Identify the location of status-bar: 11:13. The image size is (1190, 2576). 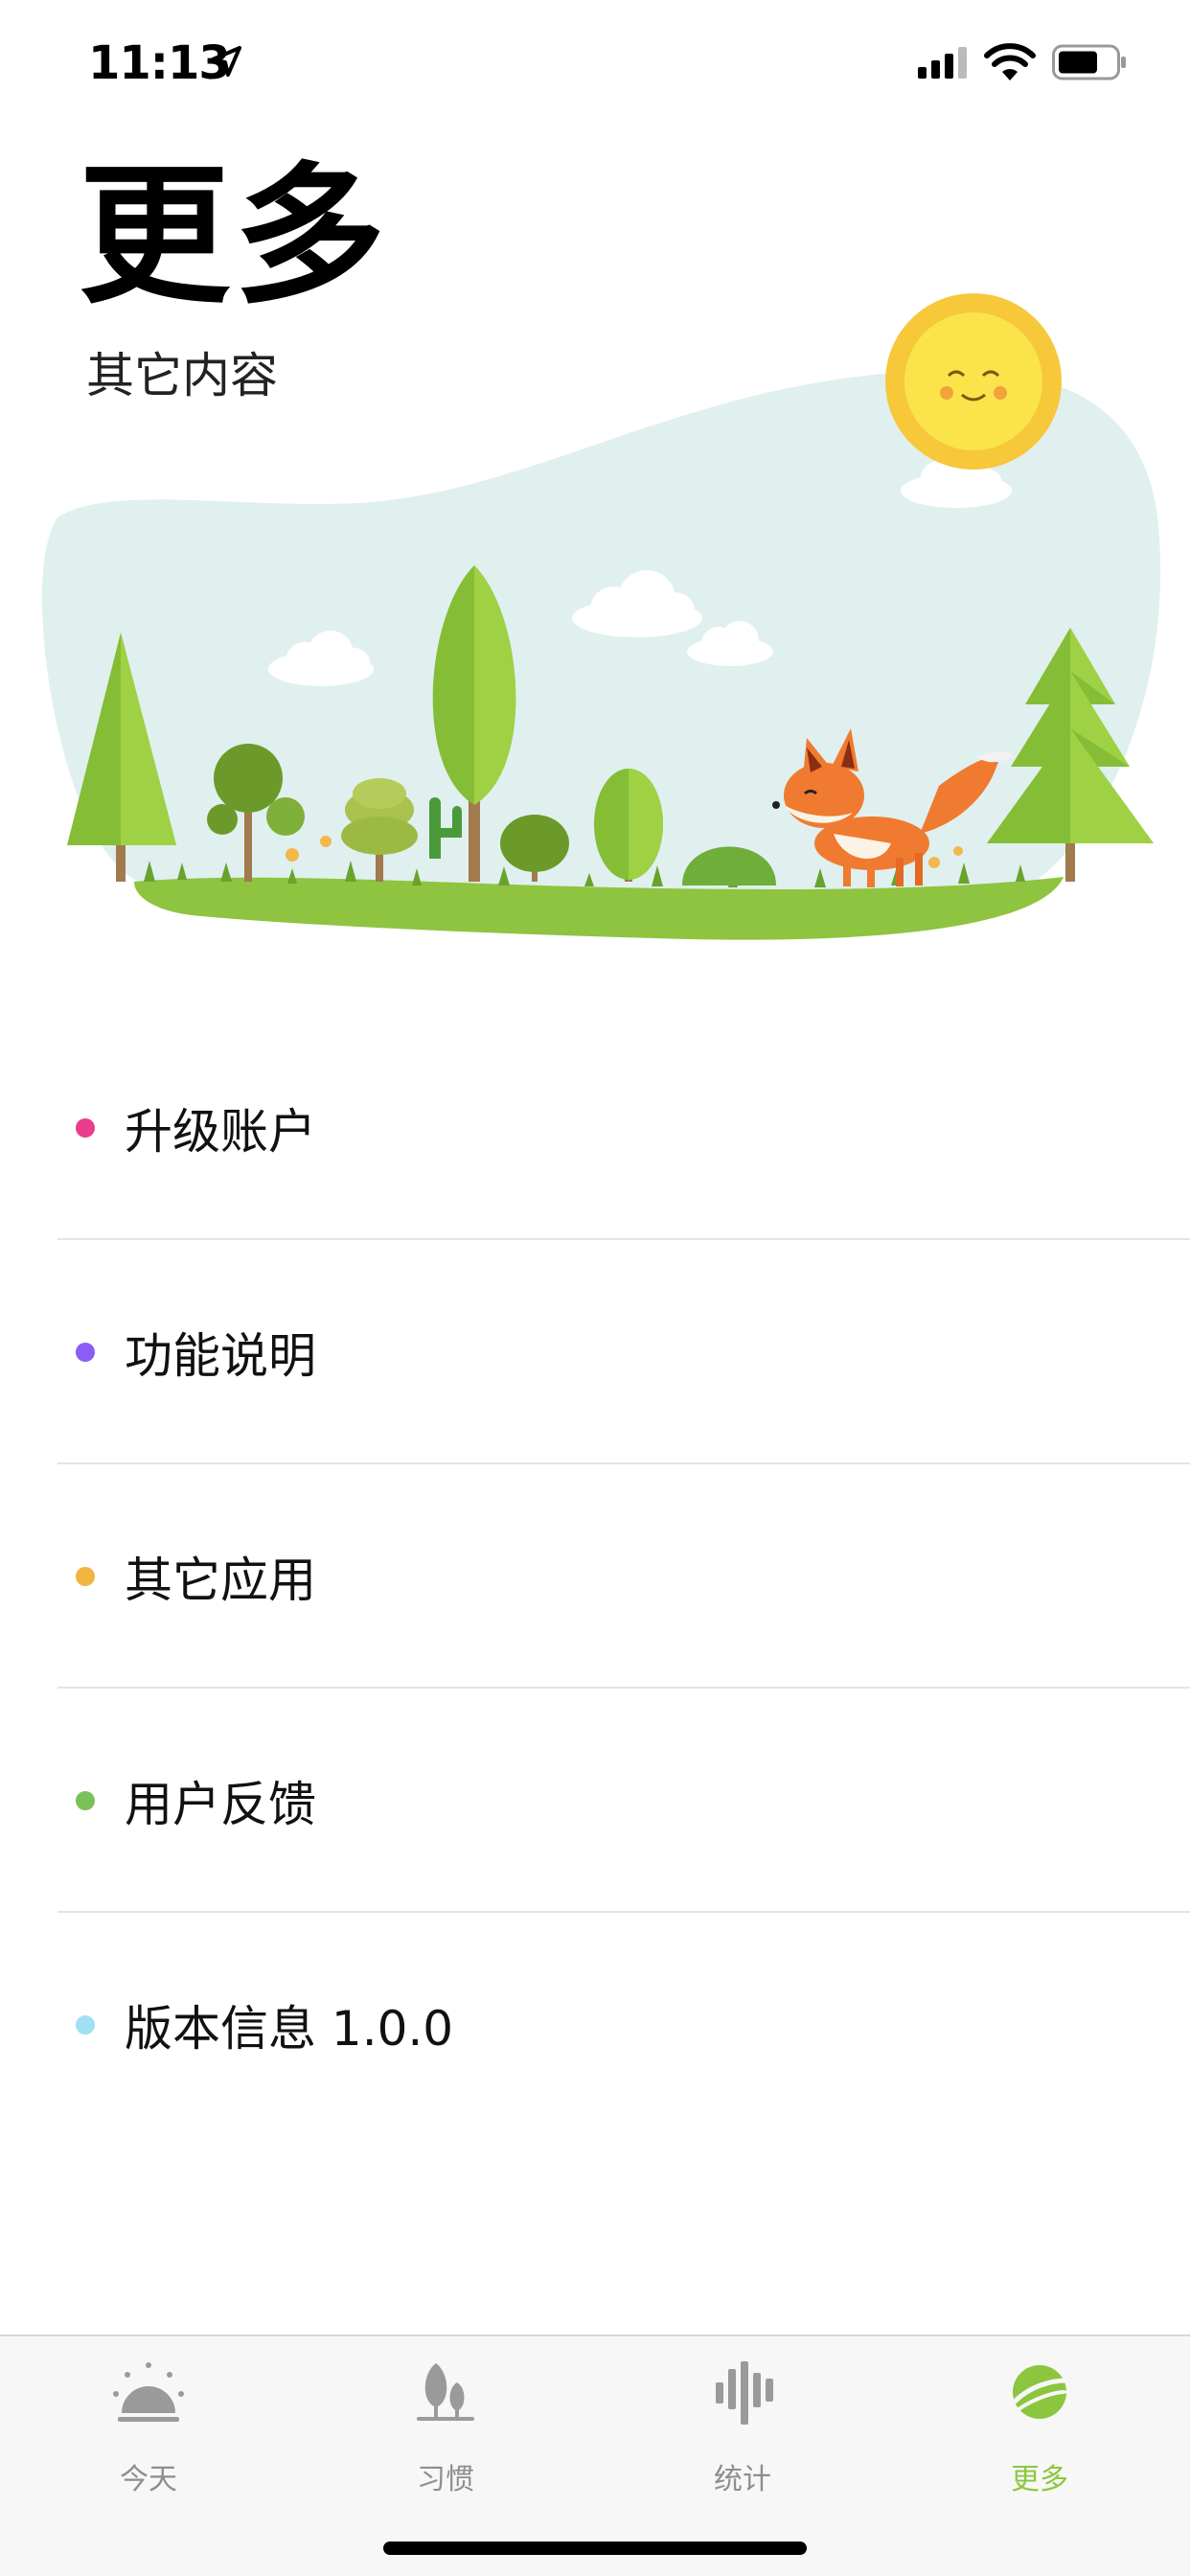
(595, 63).